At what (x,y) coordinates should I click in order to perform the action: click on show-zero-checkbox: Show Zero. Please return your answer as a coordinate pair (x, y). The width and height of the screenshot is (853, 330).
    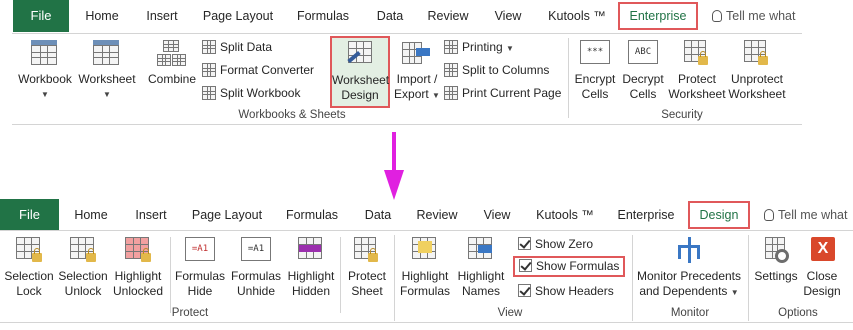
    Looking at the image, I should click on (555, 244).